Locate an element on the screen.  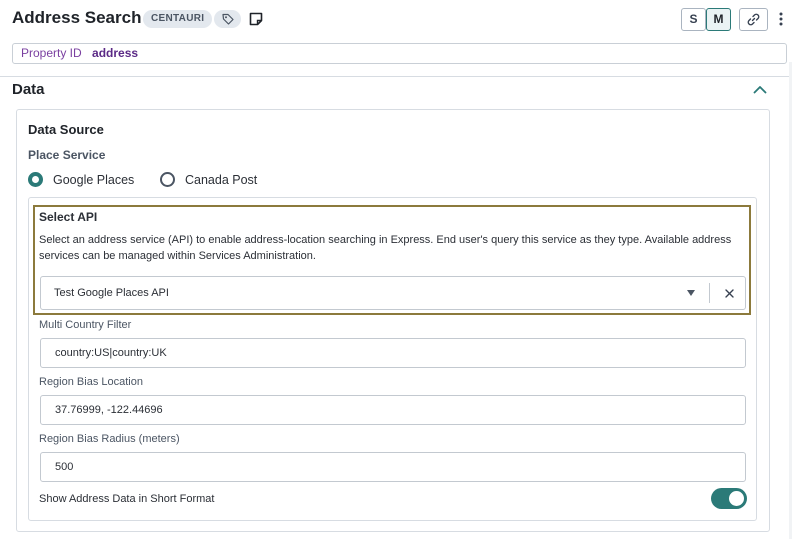
multi-country-filter-input is located at coordinates (393, 353).